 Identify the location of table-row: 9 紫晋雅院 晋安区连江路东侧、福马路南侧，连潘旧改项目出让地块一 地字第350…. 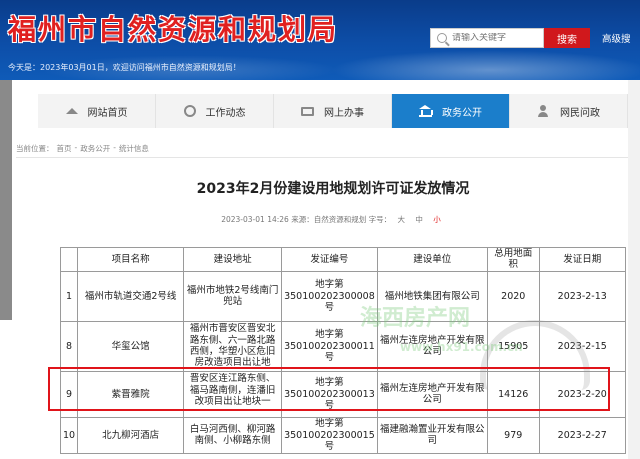
(342, 394).